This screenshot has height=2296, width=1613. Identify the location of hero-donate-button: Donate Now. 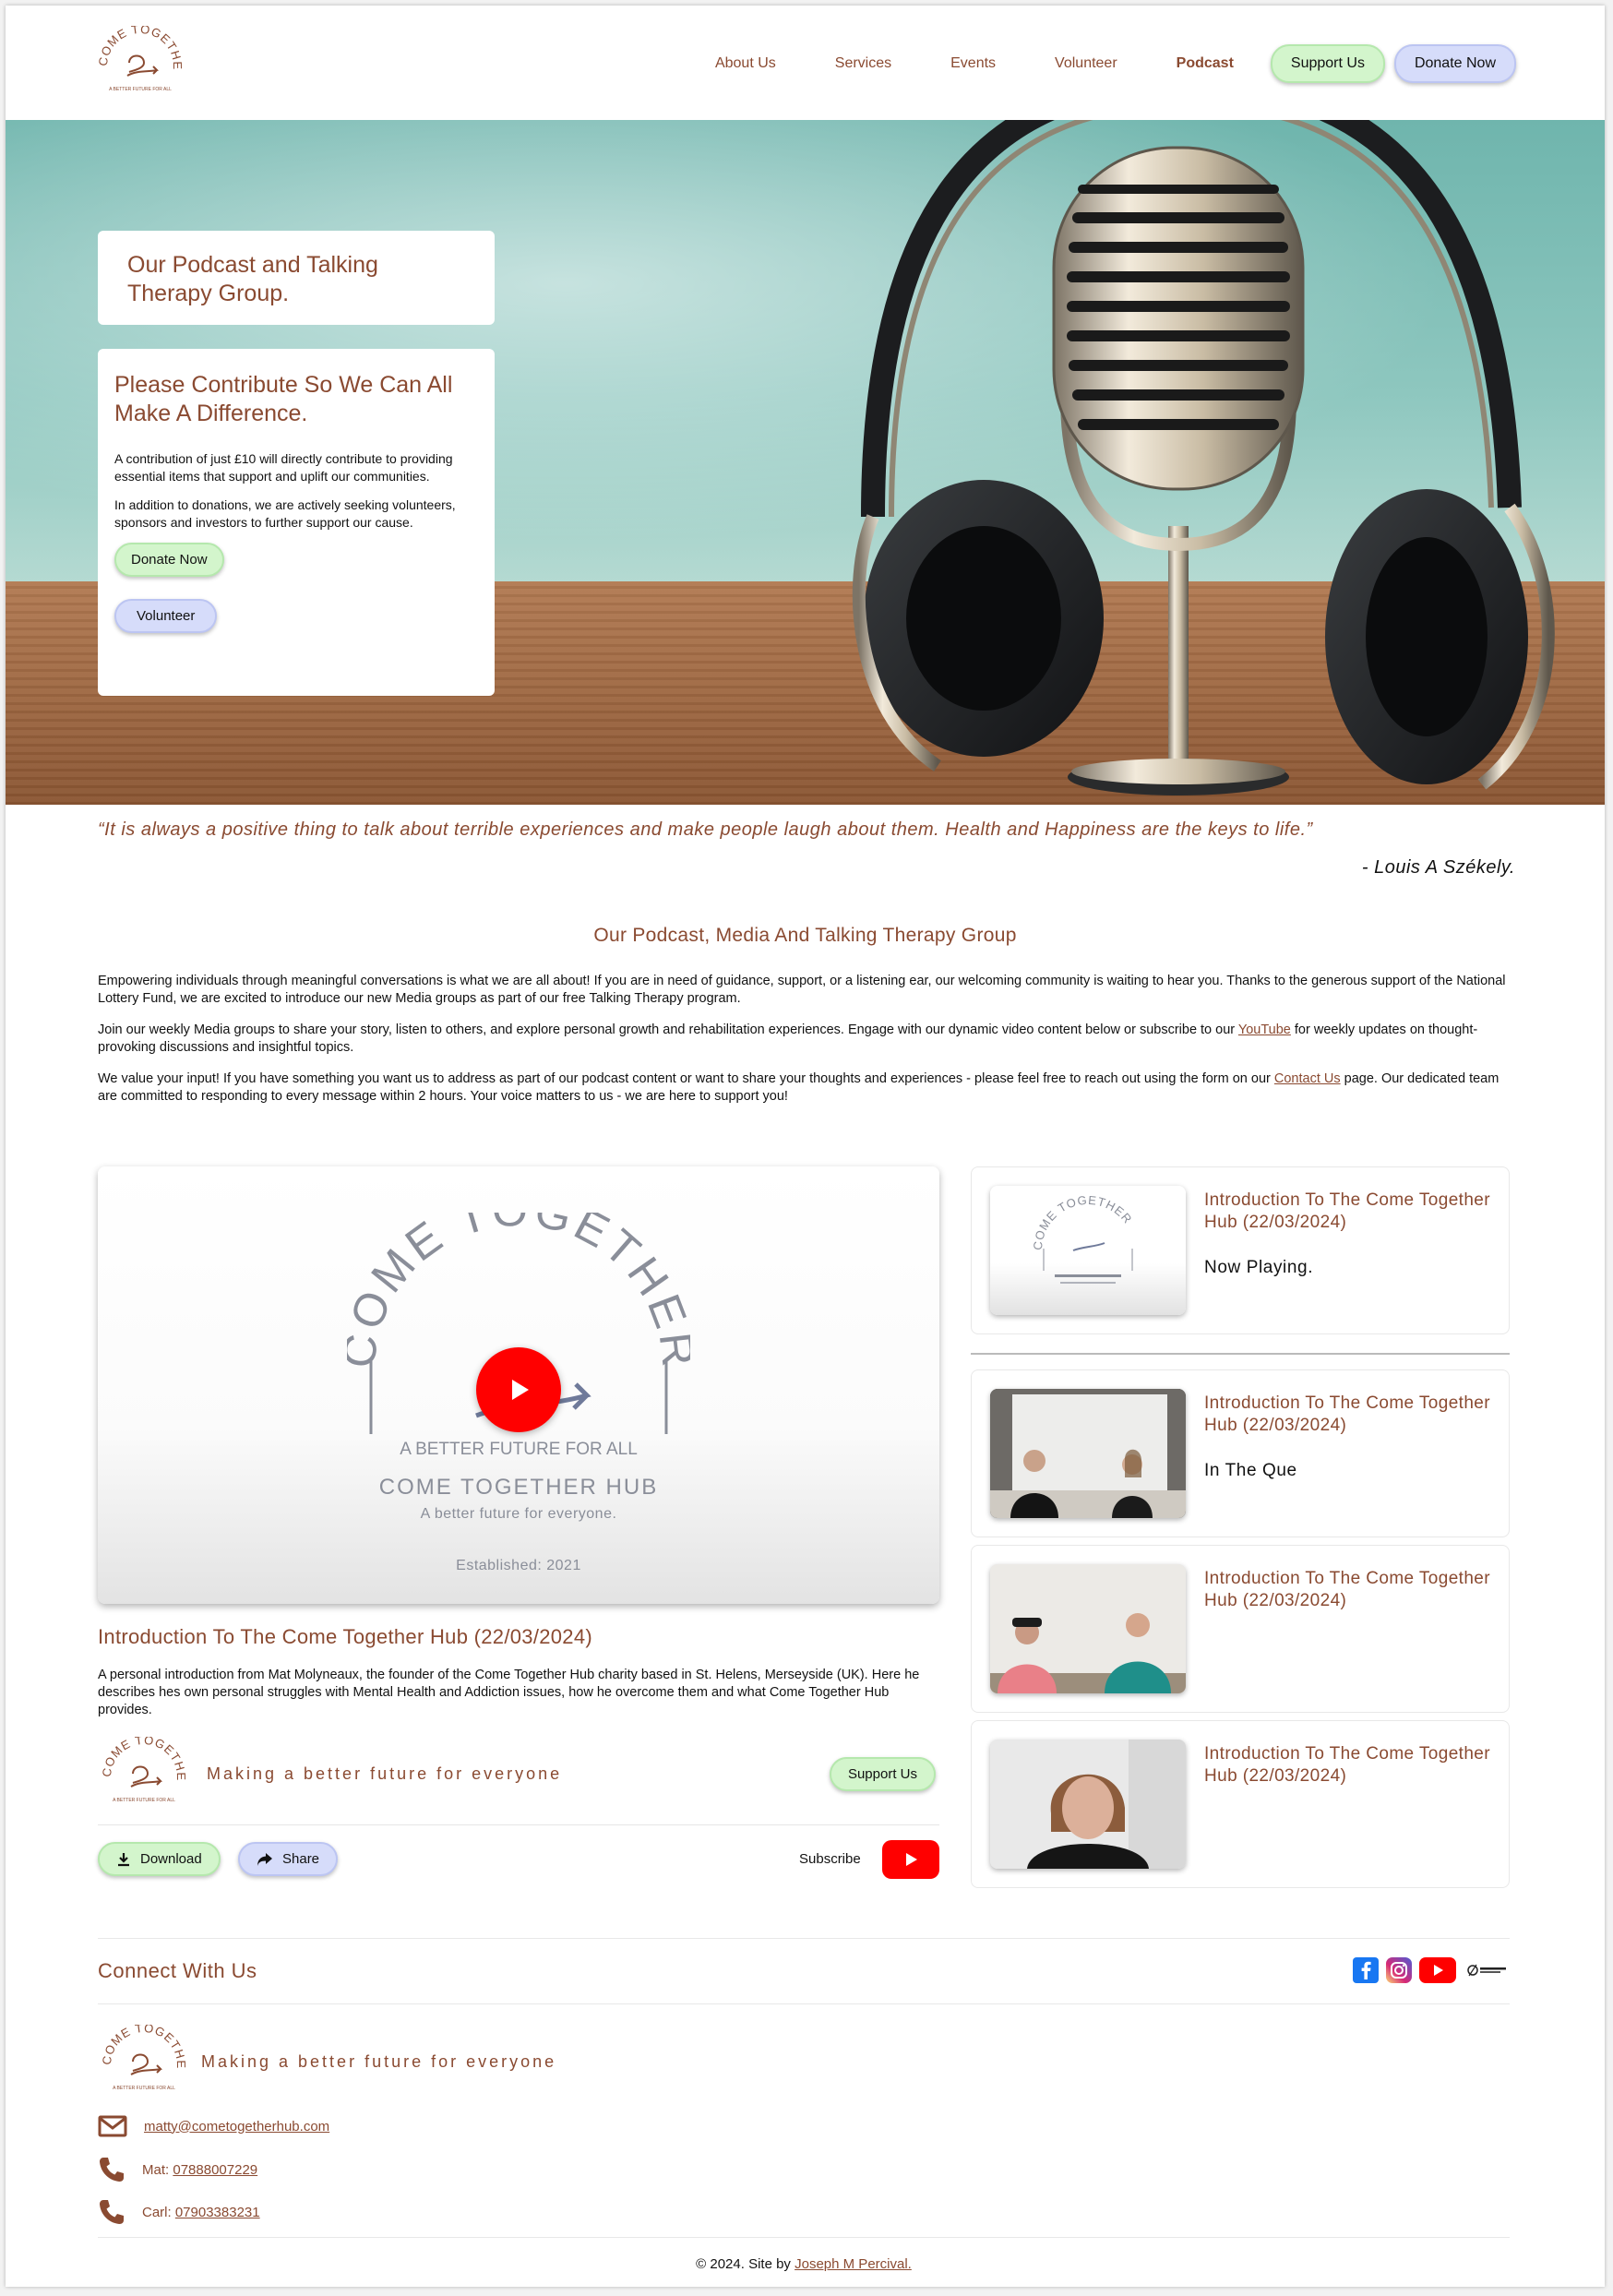
(169, 560).